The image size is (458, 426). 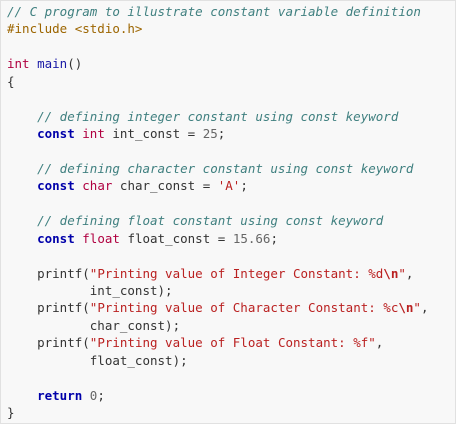 What do you see at coordinates (232, 343) in the screenshot?
I see `code-token-string: "Printing value of Float Constant: %f"` at bounding box center [232, 343].